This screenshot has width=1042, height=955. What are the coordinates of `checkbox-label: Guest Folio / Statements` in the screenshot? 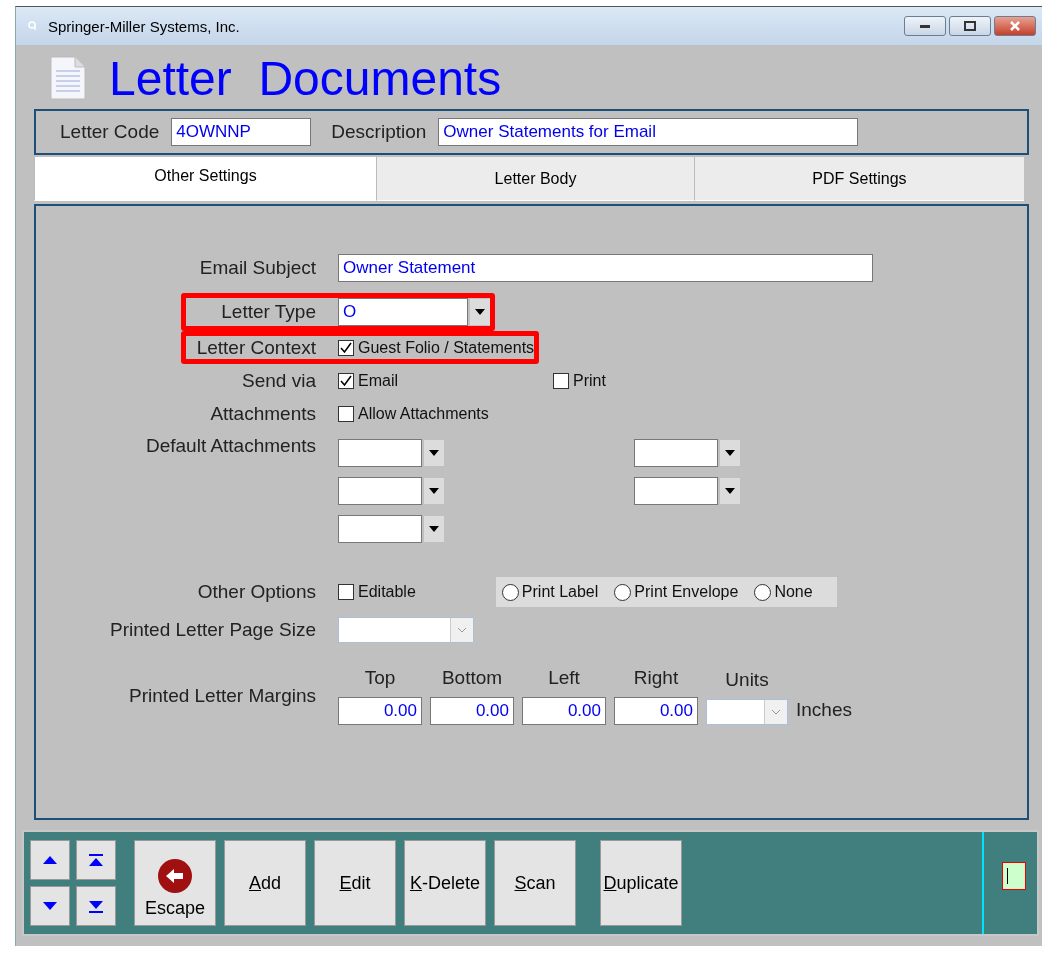 It's located at (446, 347).